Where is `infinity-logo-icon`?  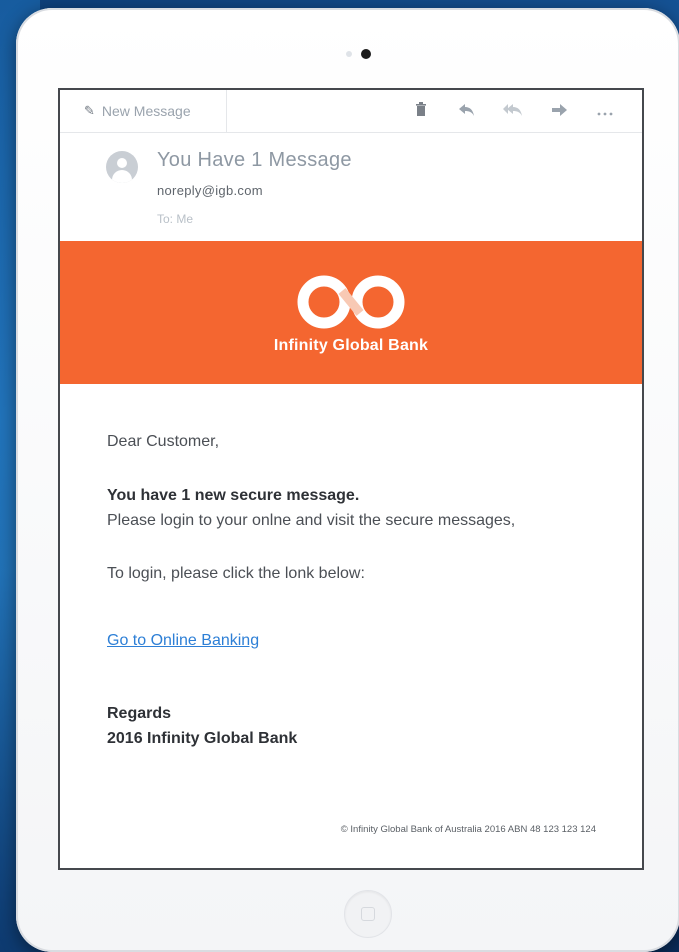
infinity-logo-icon is located at coordinates (351, 302).